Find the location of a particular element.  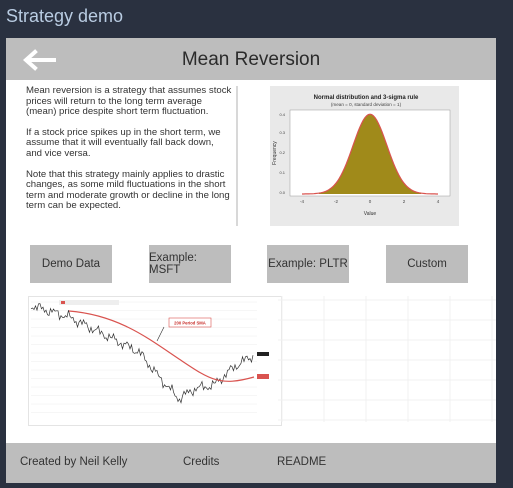

dist-x-ticks: -4 -2 0 2 4 is located at coordinates (370, 201).